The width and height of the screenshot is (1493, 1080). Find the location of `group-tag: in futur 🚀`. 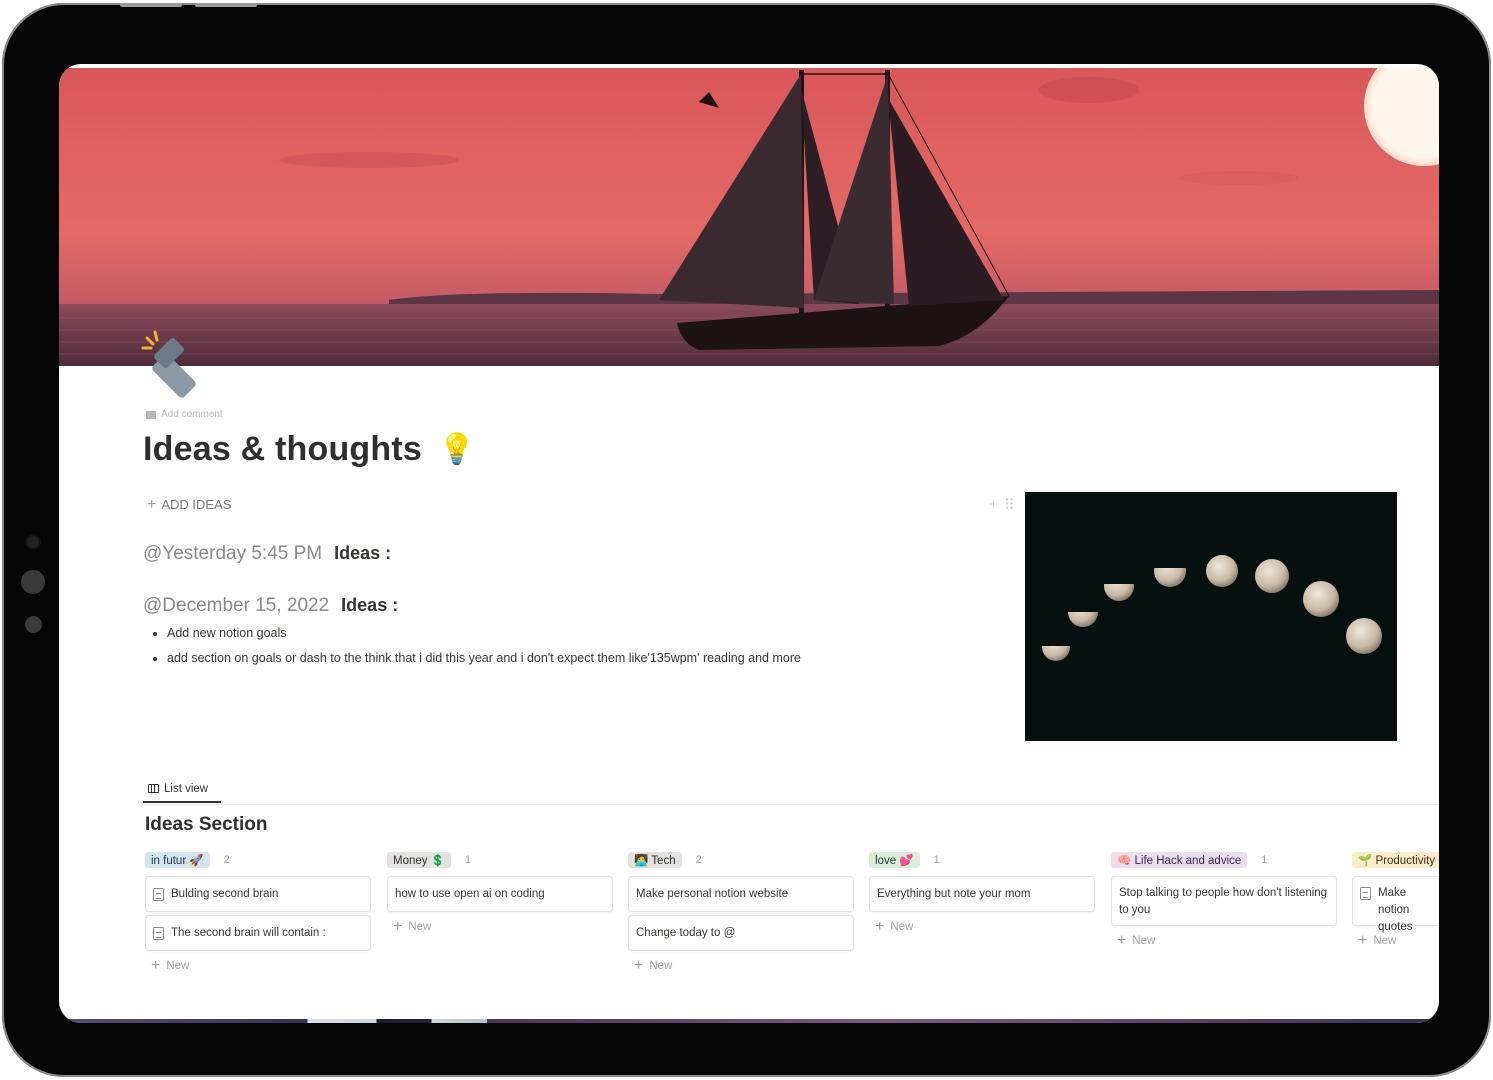

group-tag: in futur 🚀 is located at coordinates (177, 860).